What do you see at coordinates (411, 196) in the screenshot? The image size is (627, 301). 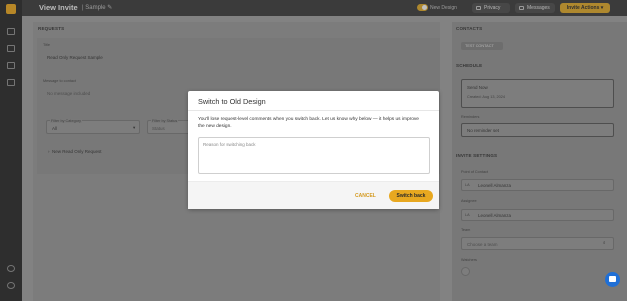 I see `switch-back-button: Switch back` at bounding box center [411, 196].